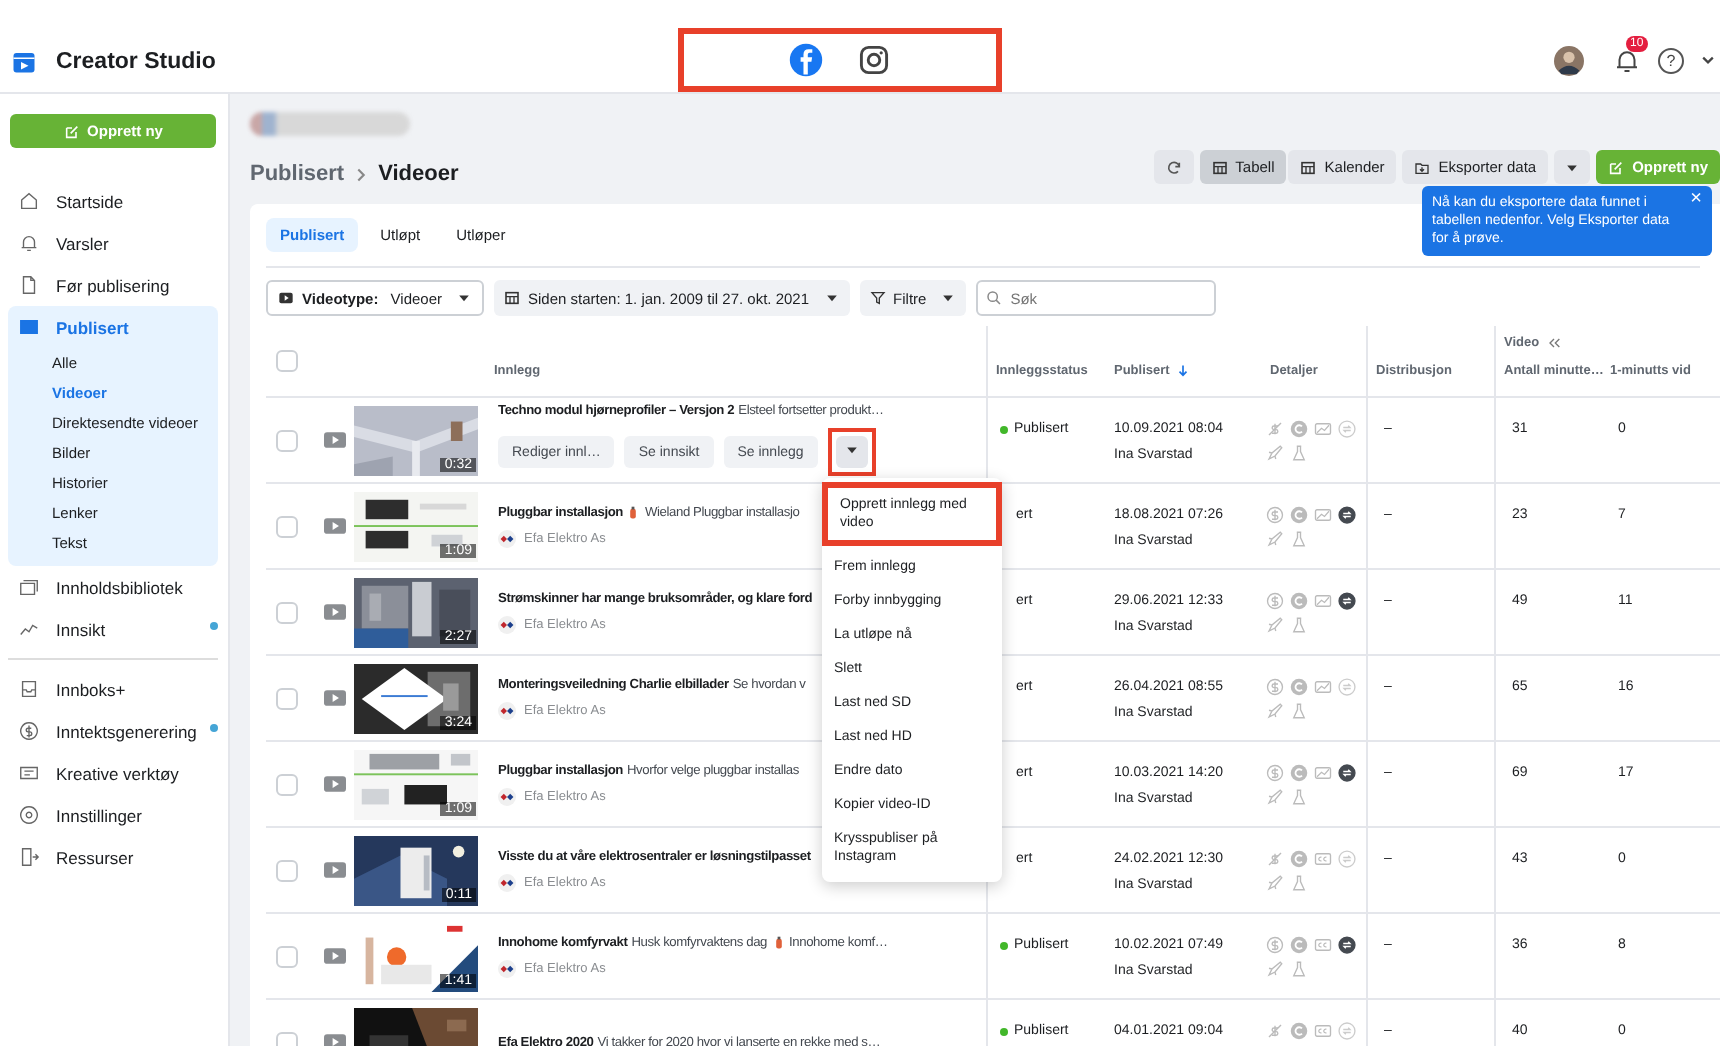  I want to click on refresh-button, so click(1173, 167).